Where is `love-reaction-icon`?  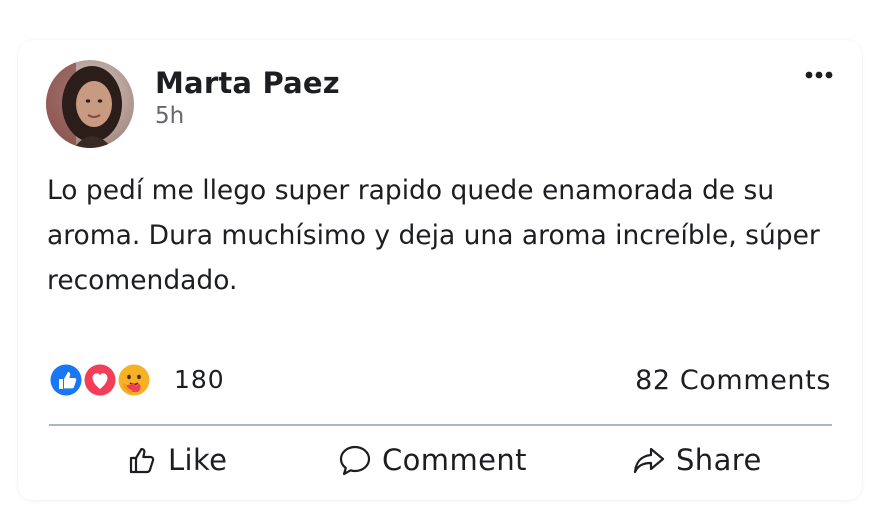
love-reaction-icon is located at coordinates (100, 380).